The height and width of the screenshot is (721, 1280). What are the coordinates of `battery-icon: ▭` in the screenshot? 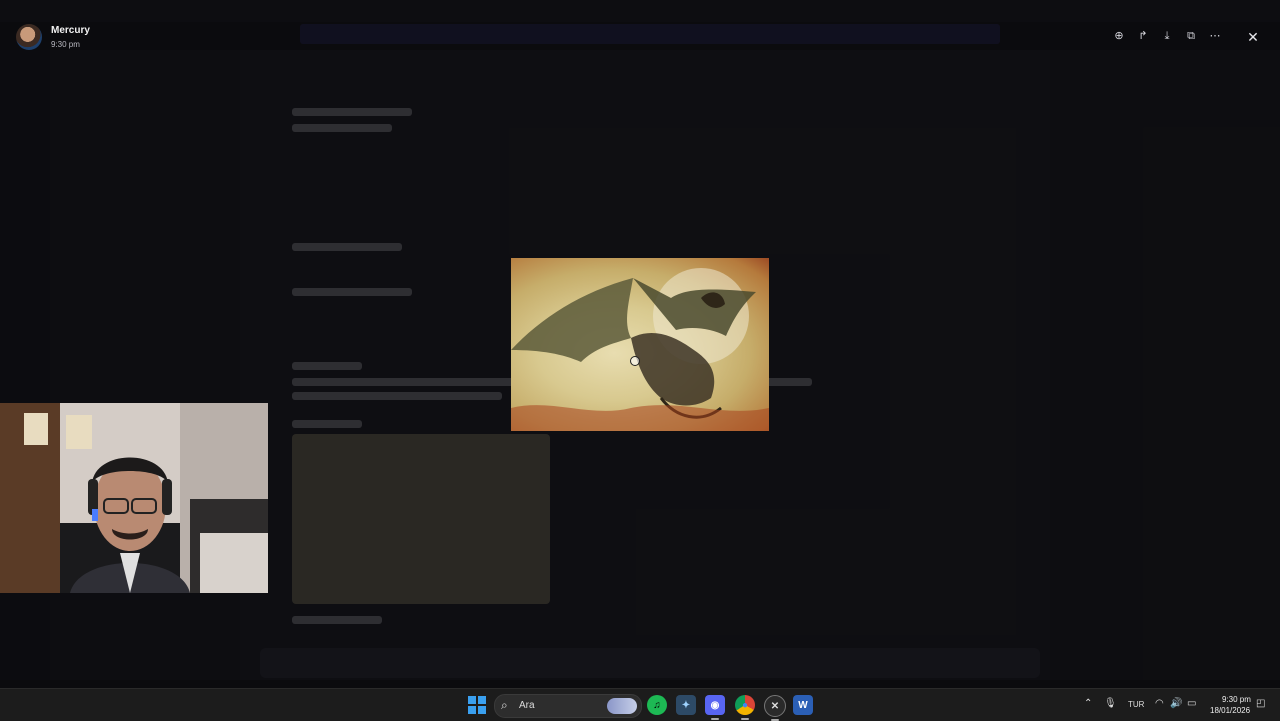 It's located at (1191, 703).